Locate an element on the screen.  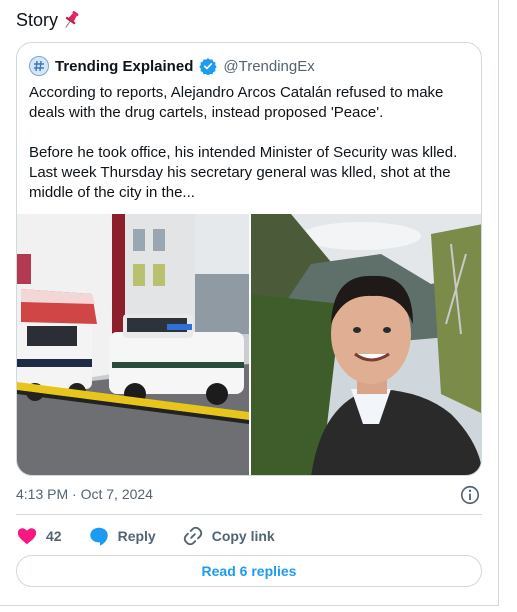
info-icon is located at coordinates (470, 495).